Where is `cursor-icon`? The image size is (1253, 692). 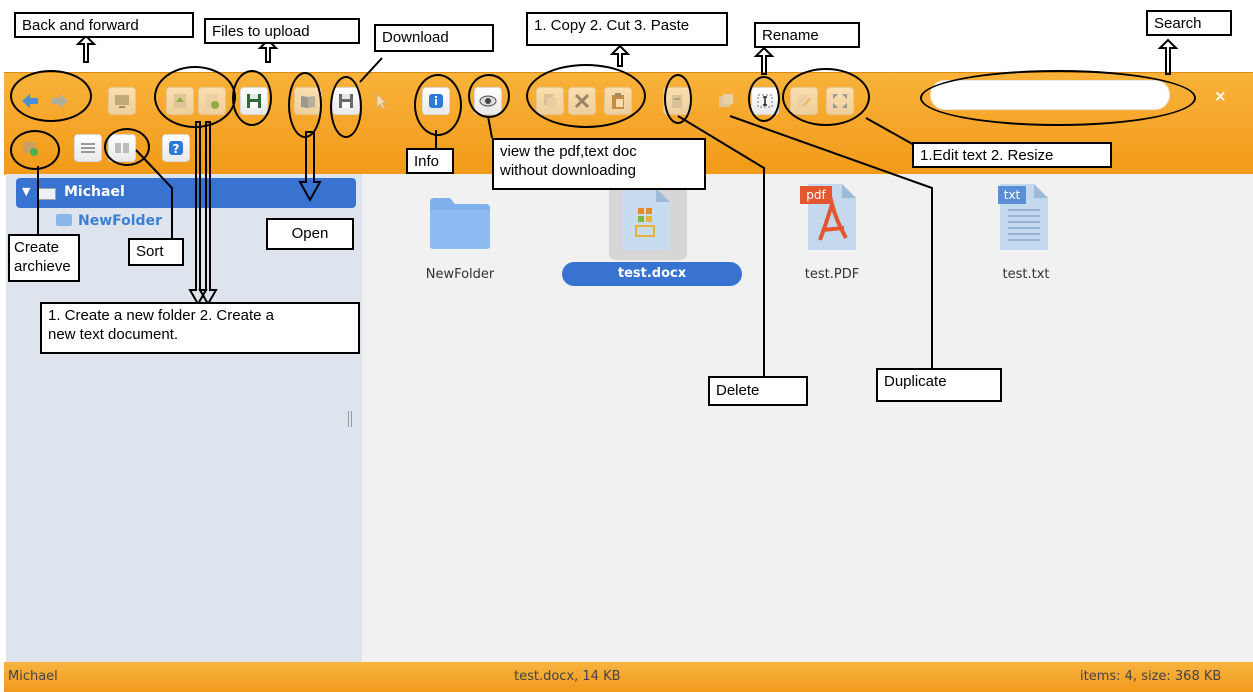
cursor-icon is located at coordinates (382, 101).